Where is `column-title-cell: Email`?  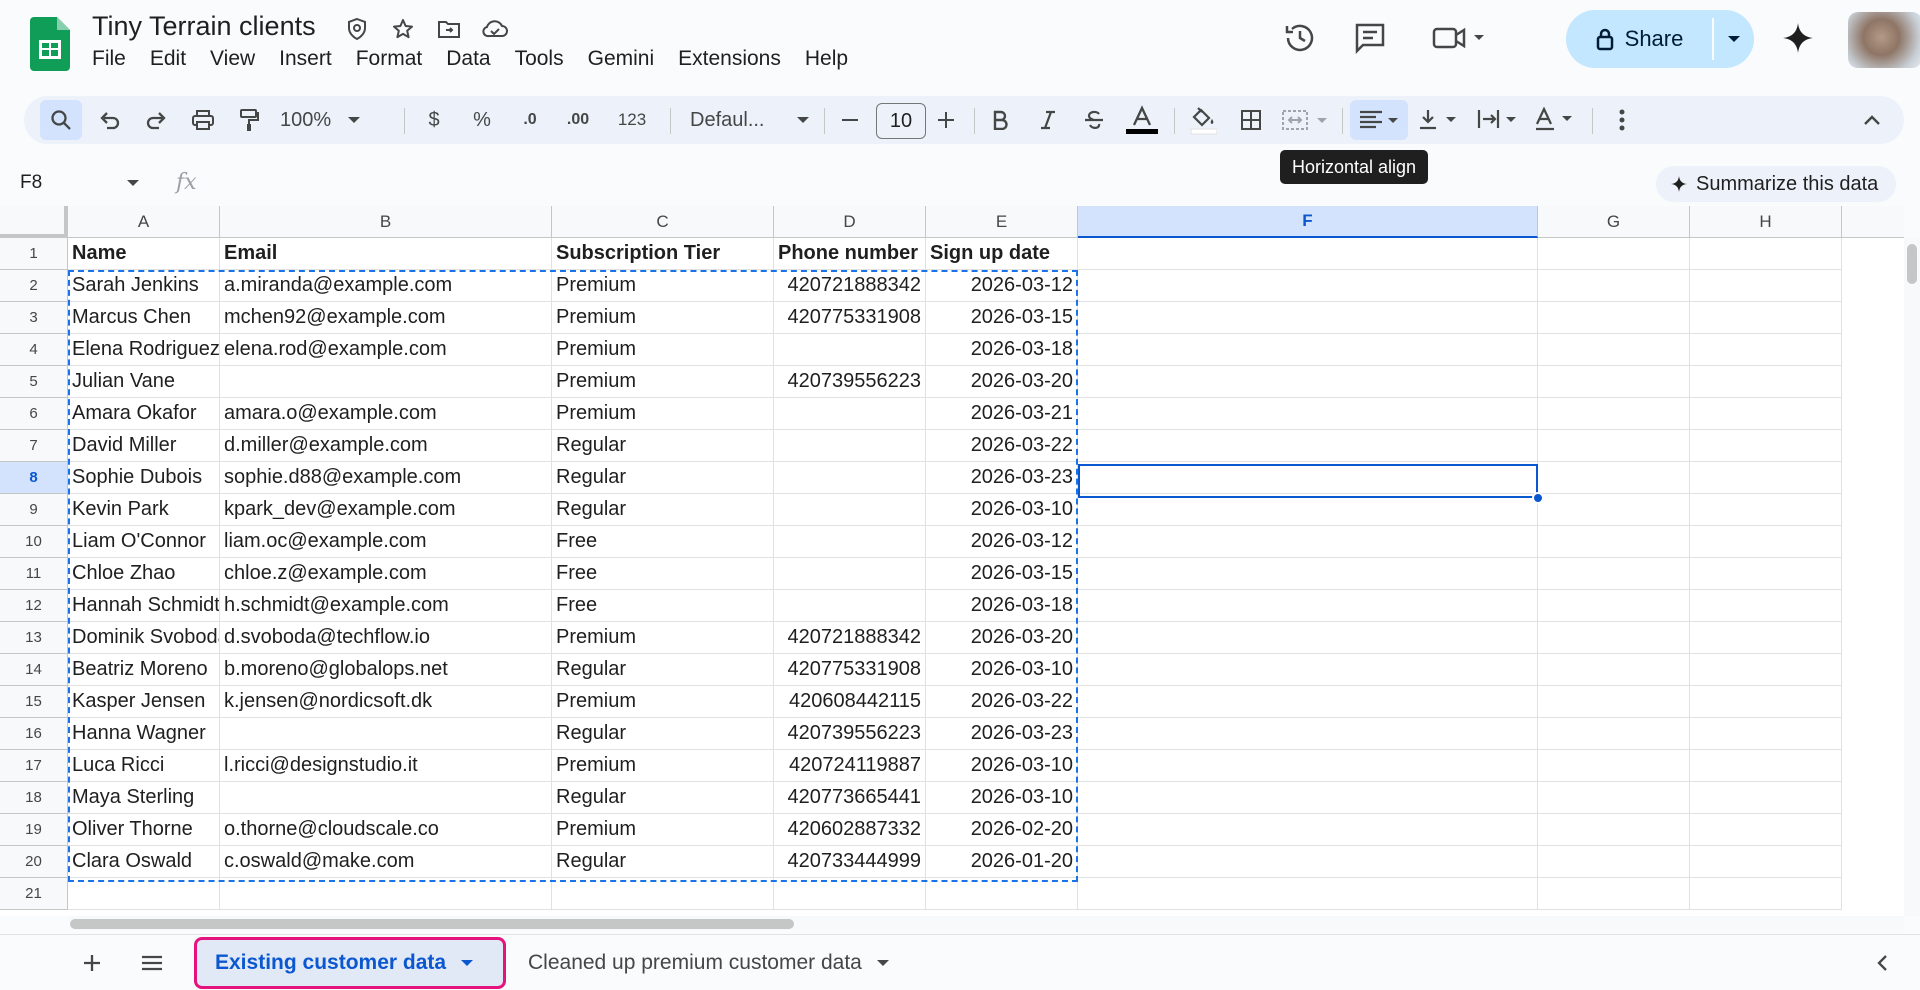
column-title-cell: Email is located at coordinates (386, 254).